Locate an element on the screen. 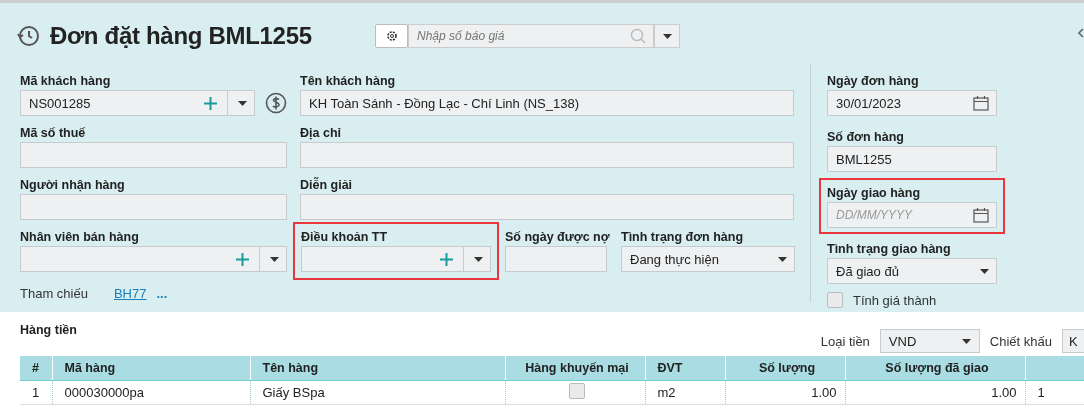 This screenshot has height=419, width=1084. field-label: Tình trạng giao hàng is located at coordinates (889, 249).